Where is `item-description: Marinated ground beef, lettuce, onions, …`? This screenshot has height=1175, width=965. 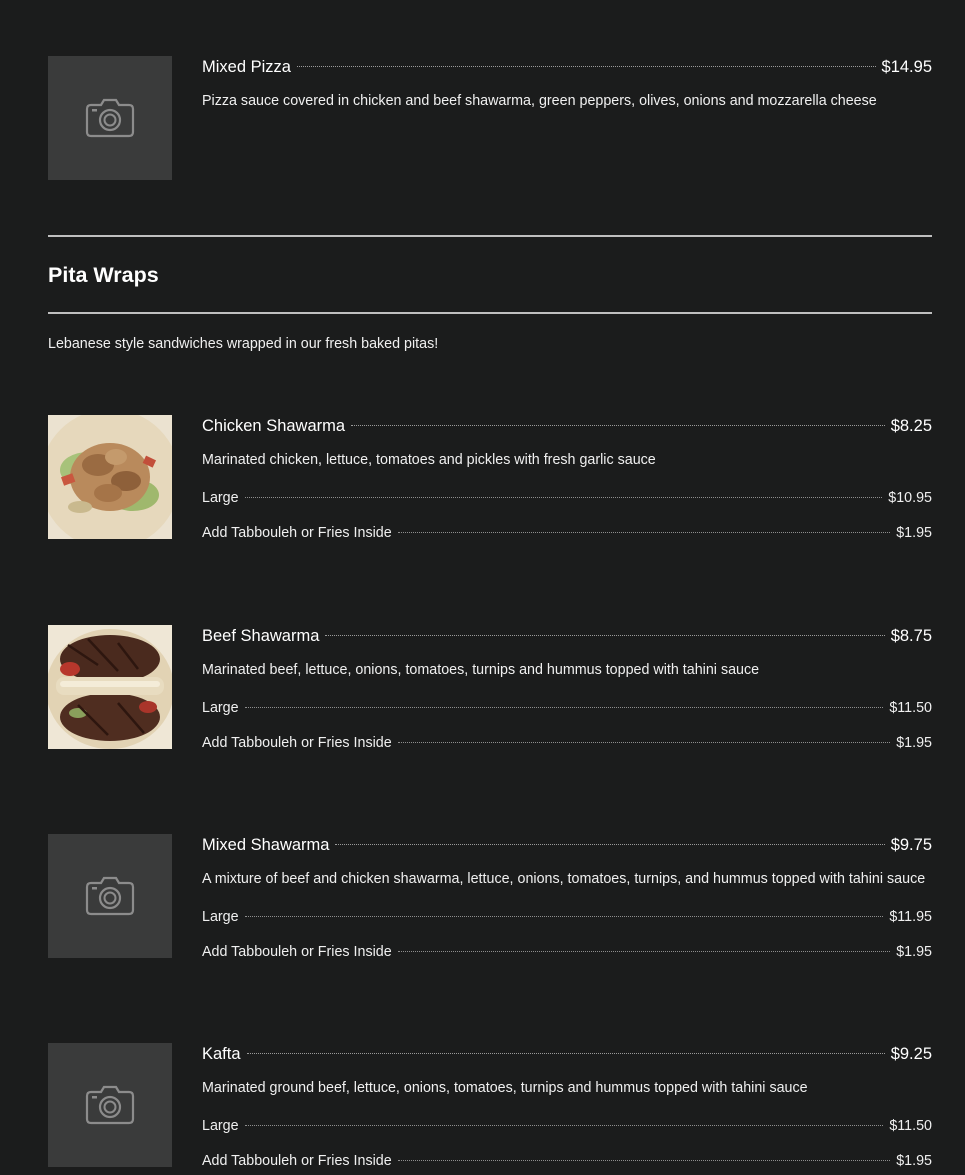
item-description: Marinated ground beef, lettuce, onions, … is located at coordinates (505, 1088).